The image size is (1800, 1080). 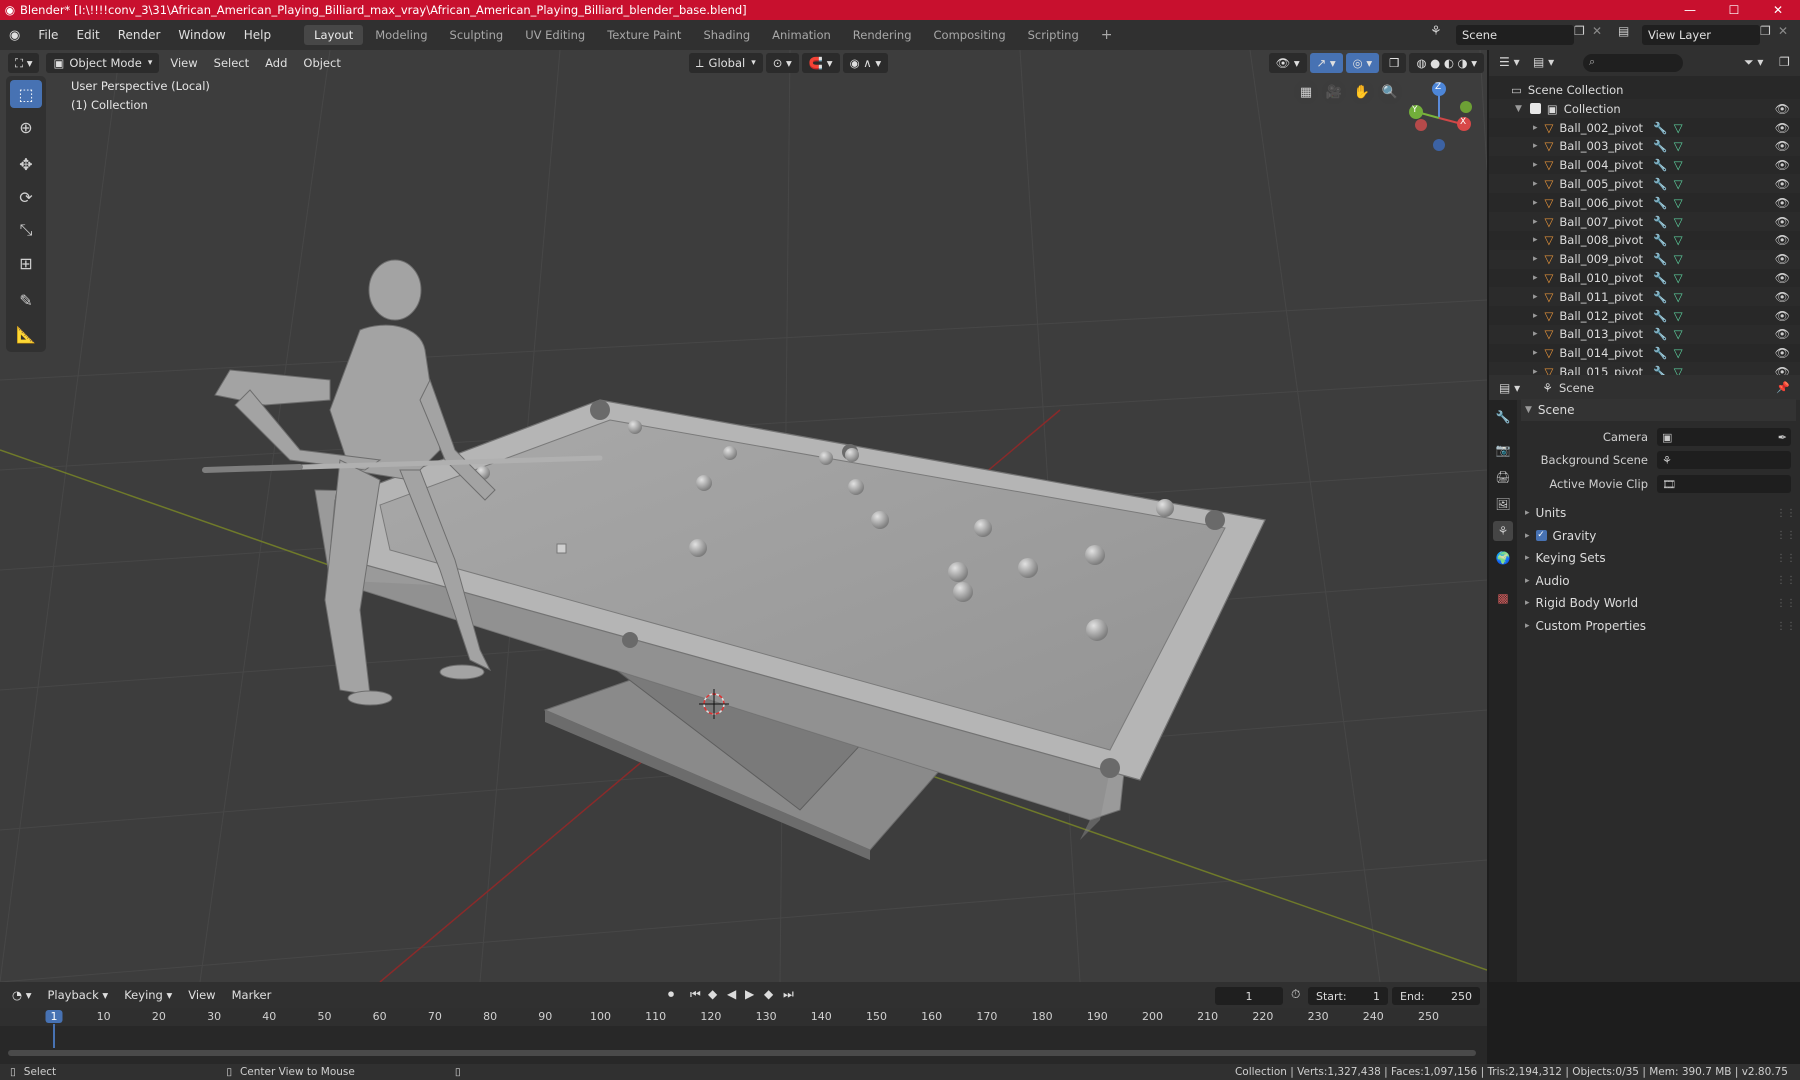 What do you see at coordinates (1783, 31) in the screenshot?
I see `delete-view-layer-icon: ✕` at bounding box center [1783, 31].